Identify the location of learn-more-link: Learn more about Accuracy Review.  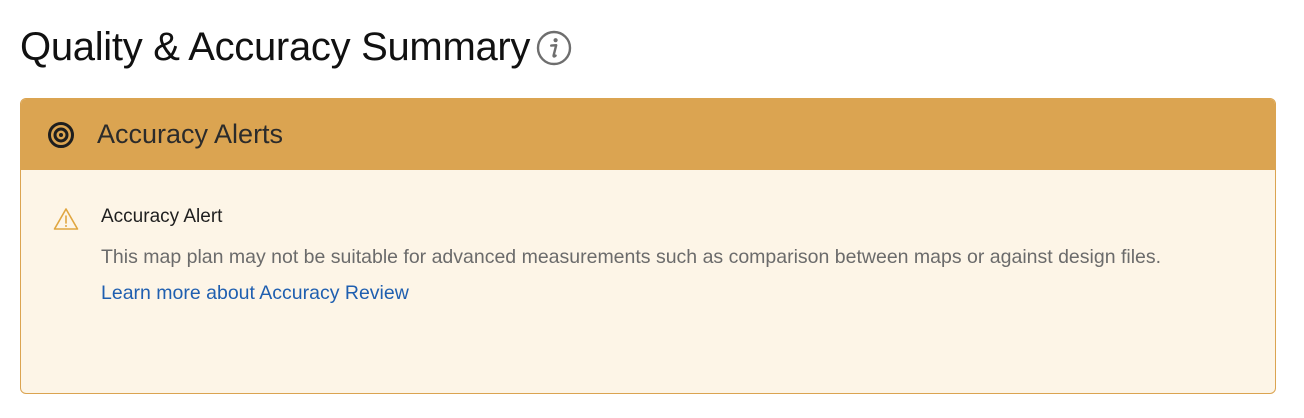
(255, 293).